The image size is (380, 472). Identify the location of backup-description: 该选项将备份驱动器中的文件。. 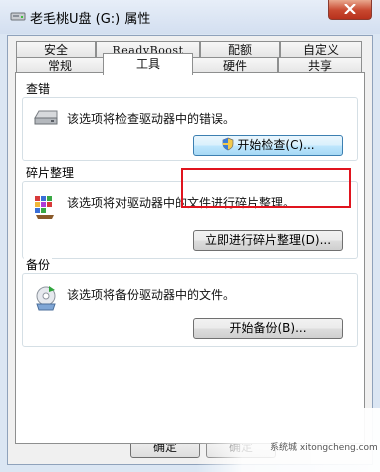
(151, 295).